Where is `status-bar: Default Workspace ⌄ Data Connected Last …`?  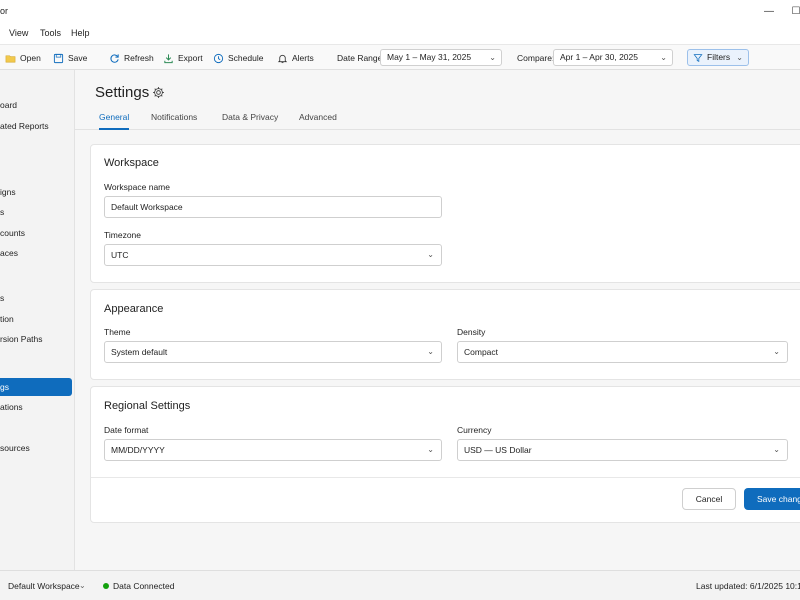
status-bar: Default Workspace ⌄ Data Connected Last … is located at coordinates (400, 585).